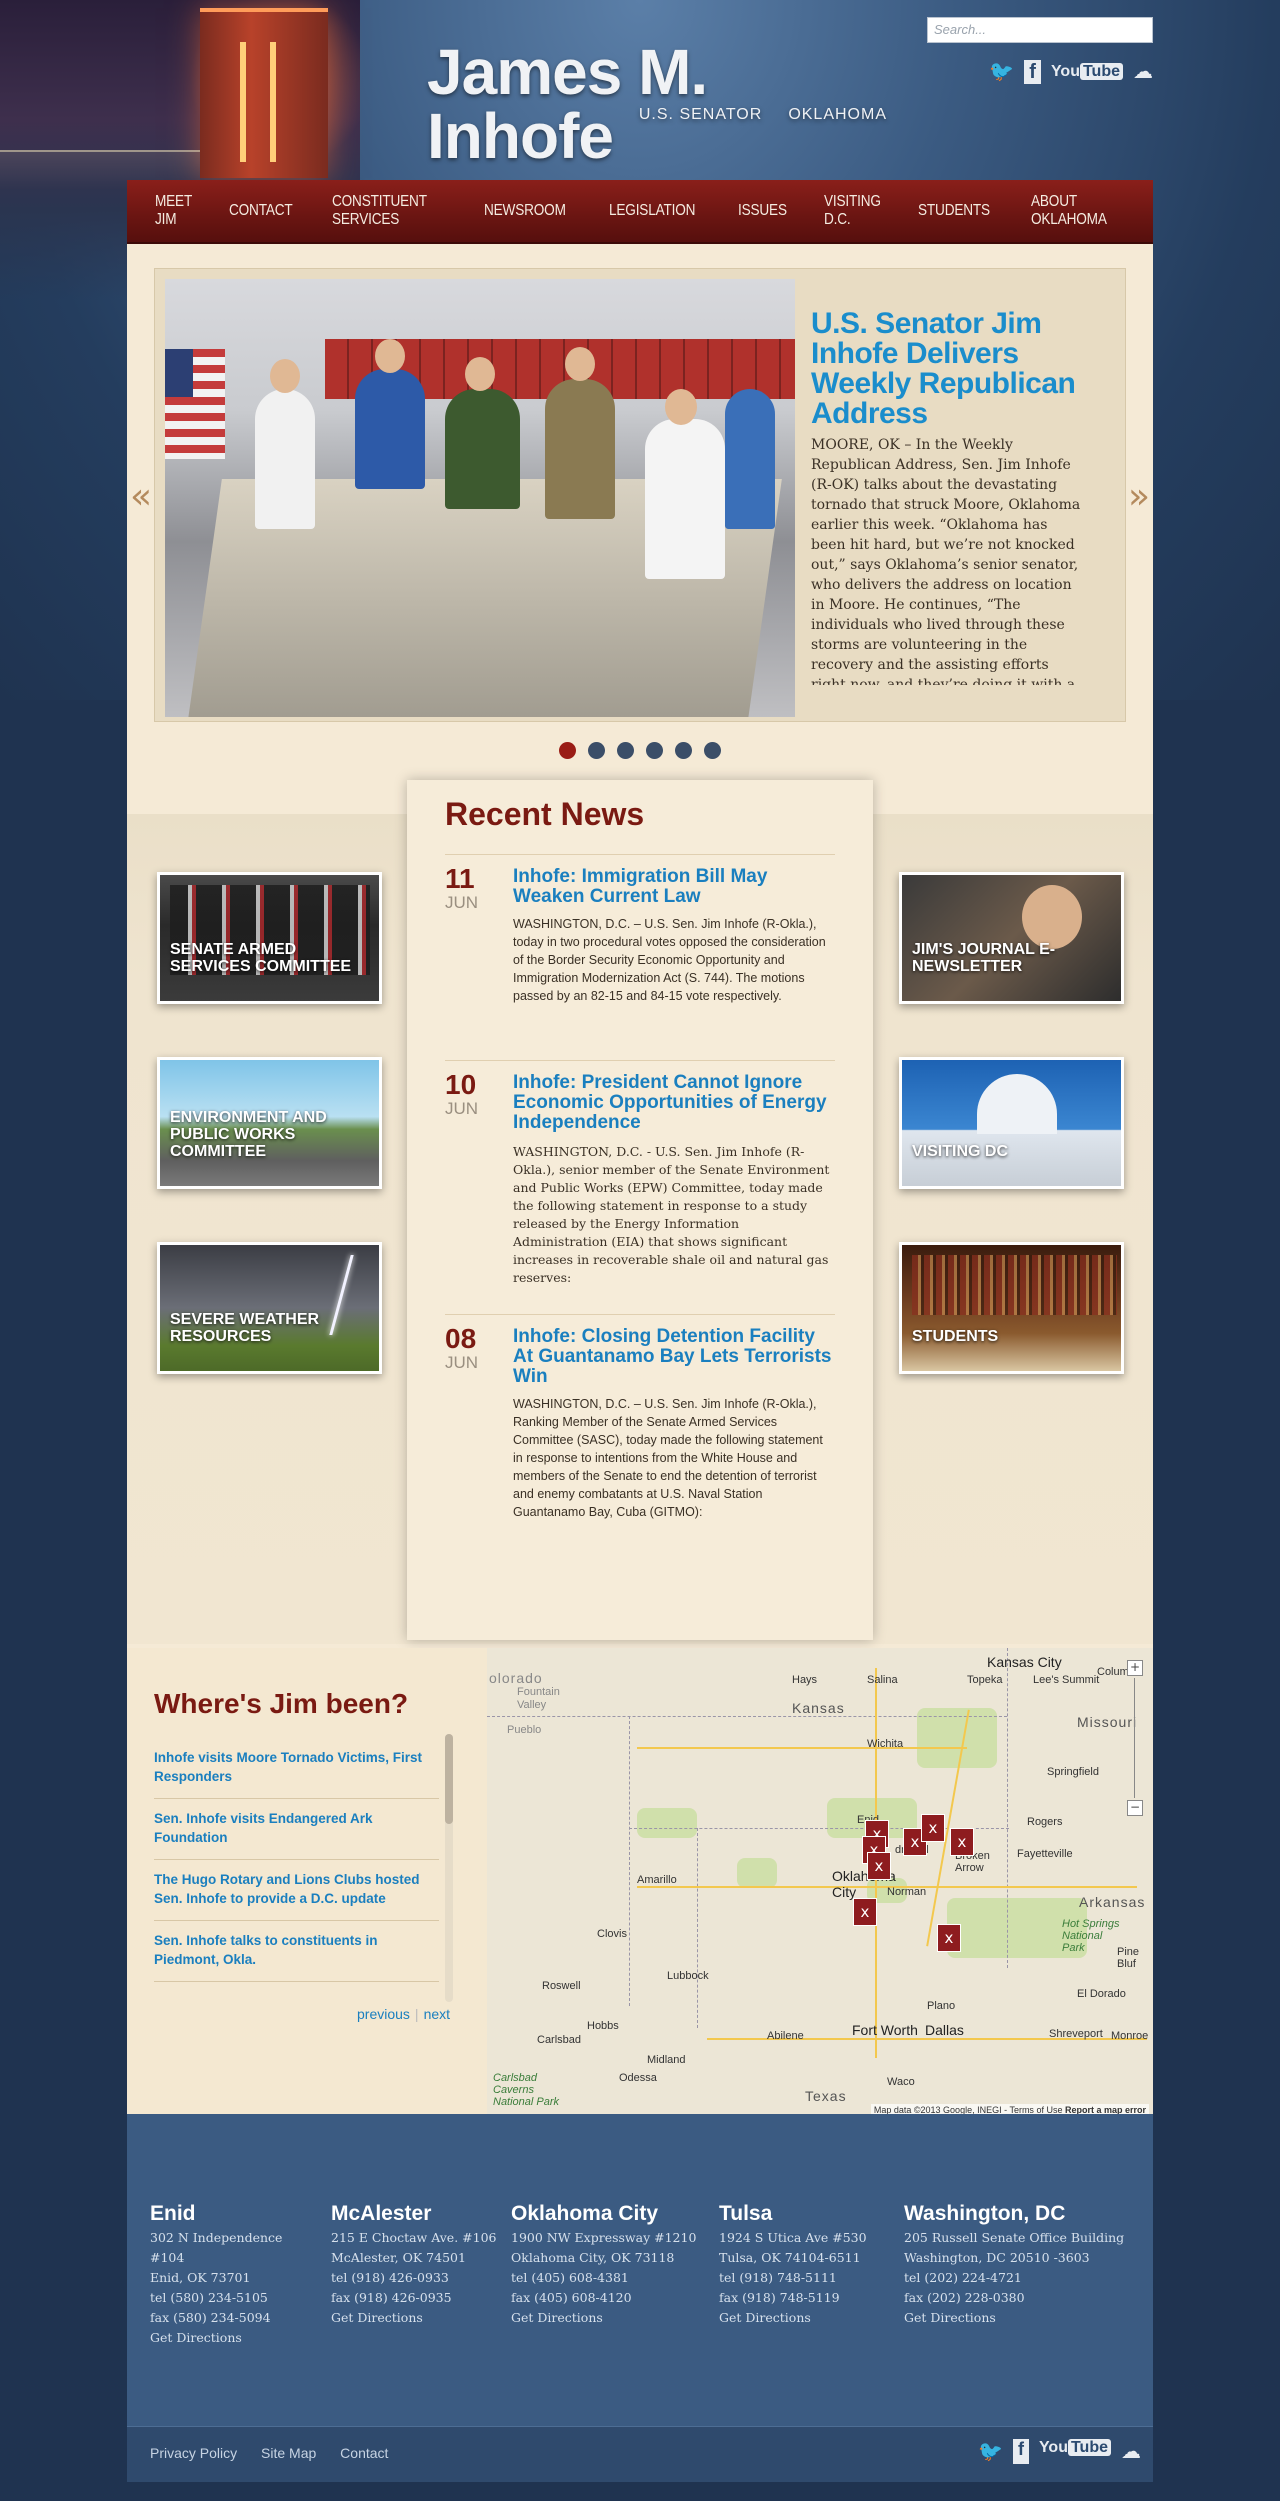 This screenshot has width=1280, height=2501. I want to click on slider-prev-button: «, so click(141, 496).